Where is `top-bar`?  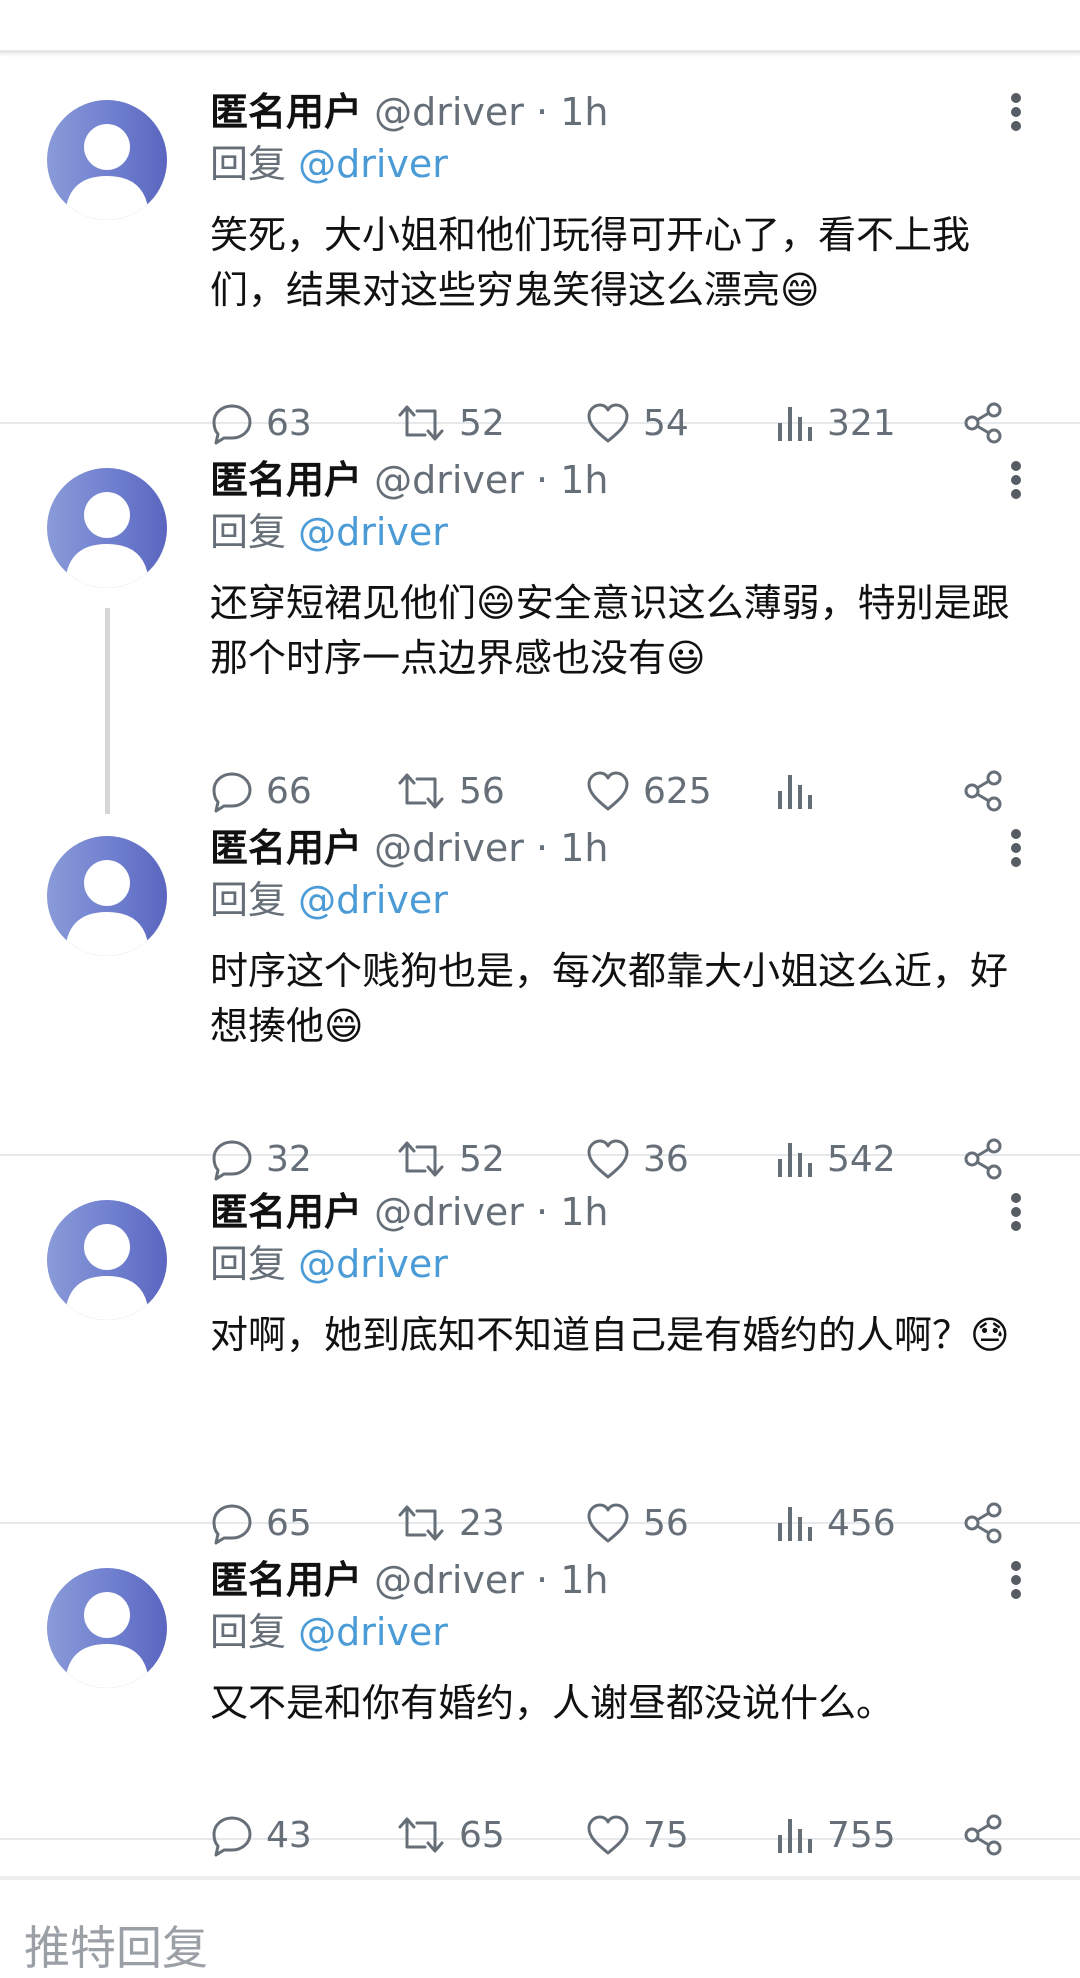 top-bar is located at coordinates (540, 26).